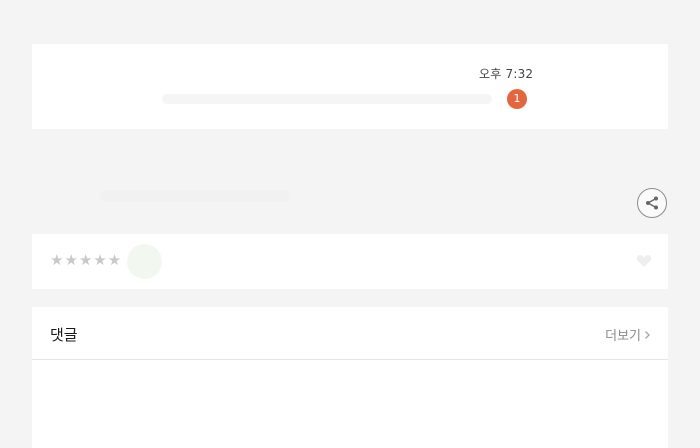 This screenshot has height=448, width=700. I want to click on like-button, so click(617, 261).